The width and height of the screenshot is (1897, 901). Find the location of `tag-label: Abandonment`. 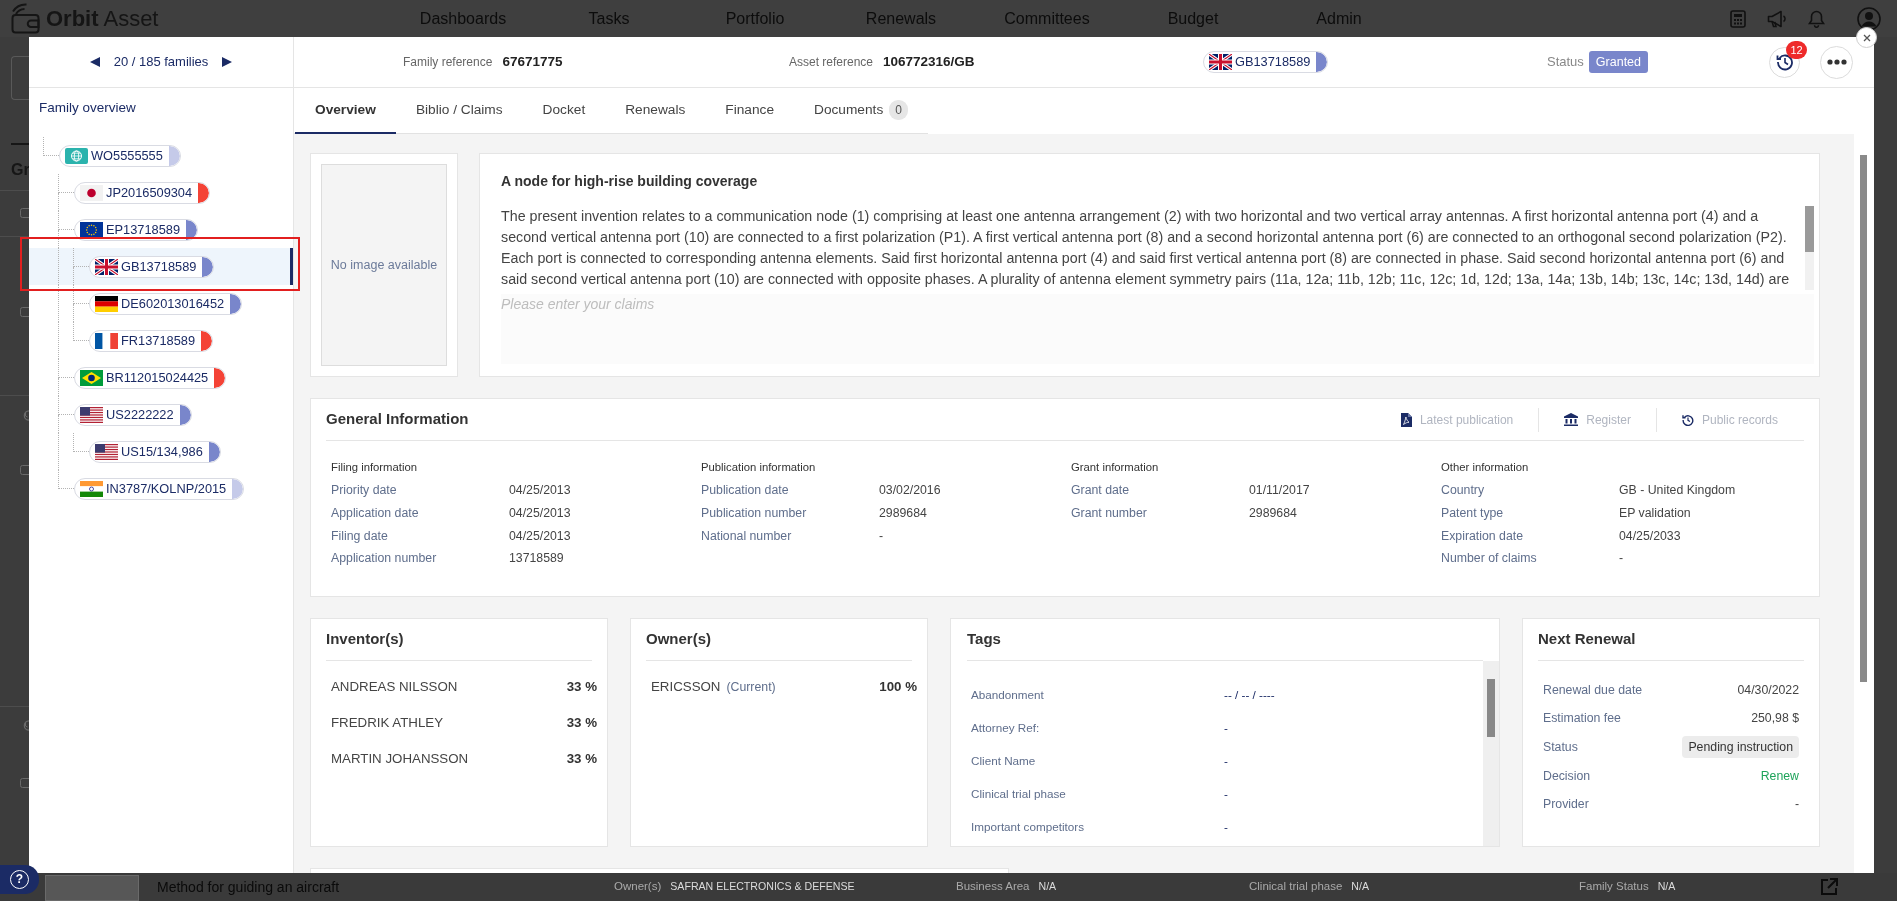

tag-label: Abandonment is located at coordinates (1008, 694).